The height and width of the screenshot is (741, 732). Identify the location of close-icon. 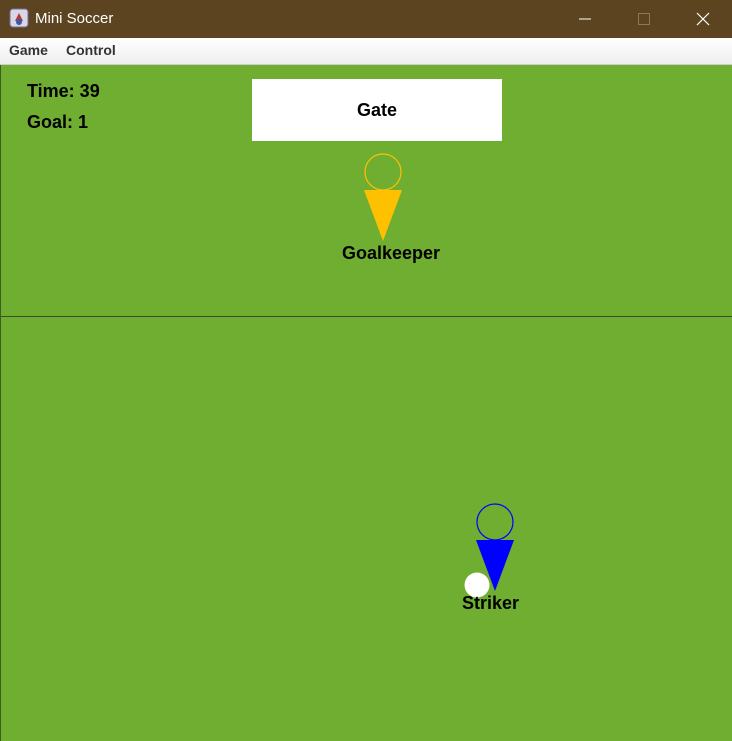
(703, 19).